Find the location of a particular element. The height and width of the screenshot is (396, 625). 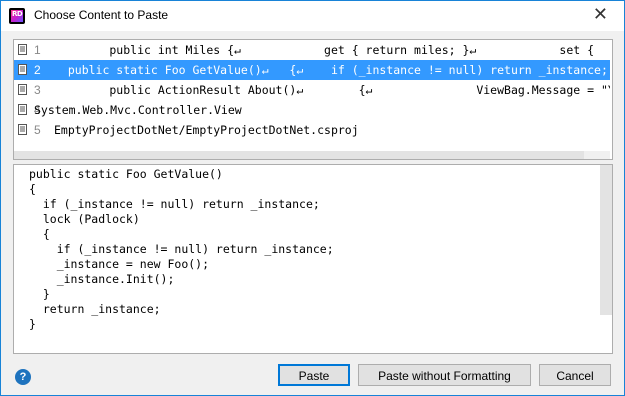

rider-app-icon: RD is located at coordinates (17, 16).